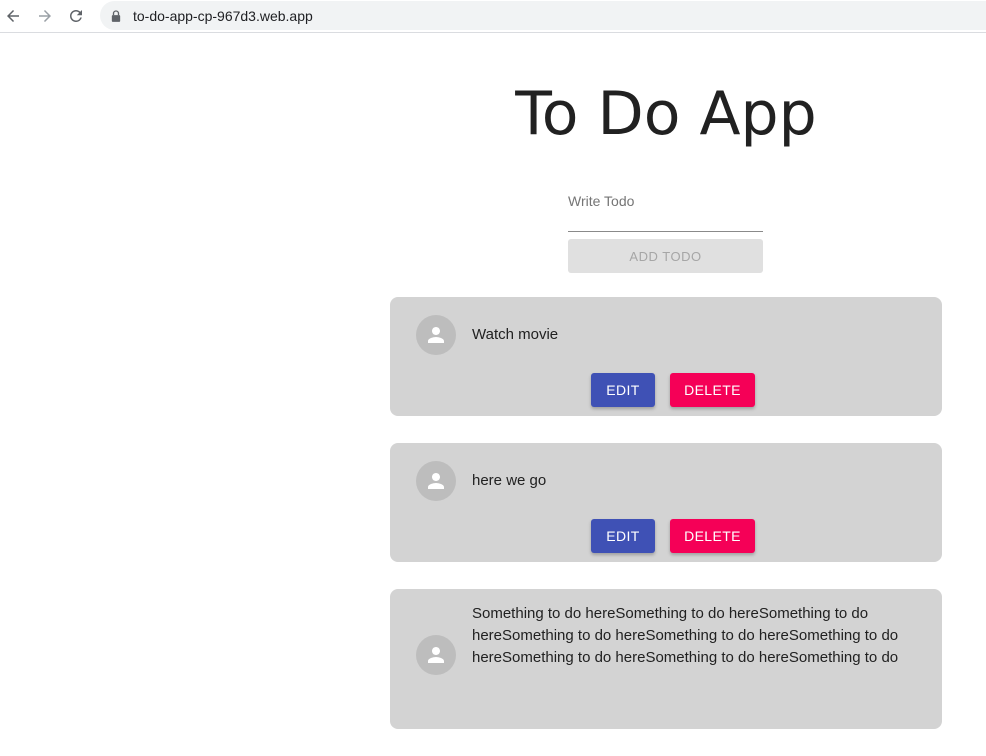 The height and width of the screenshot is (756, 986). I want to click on back-button, so click(13, 16).